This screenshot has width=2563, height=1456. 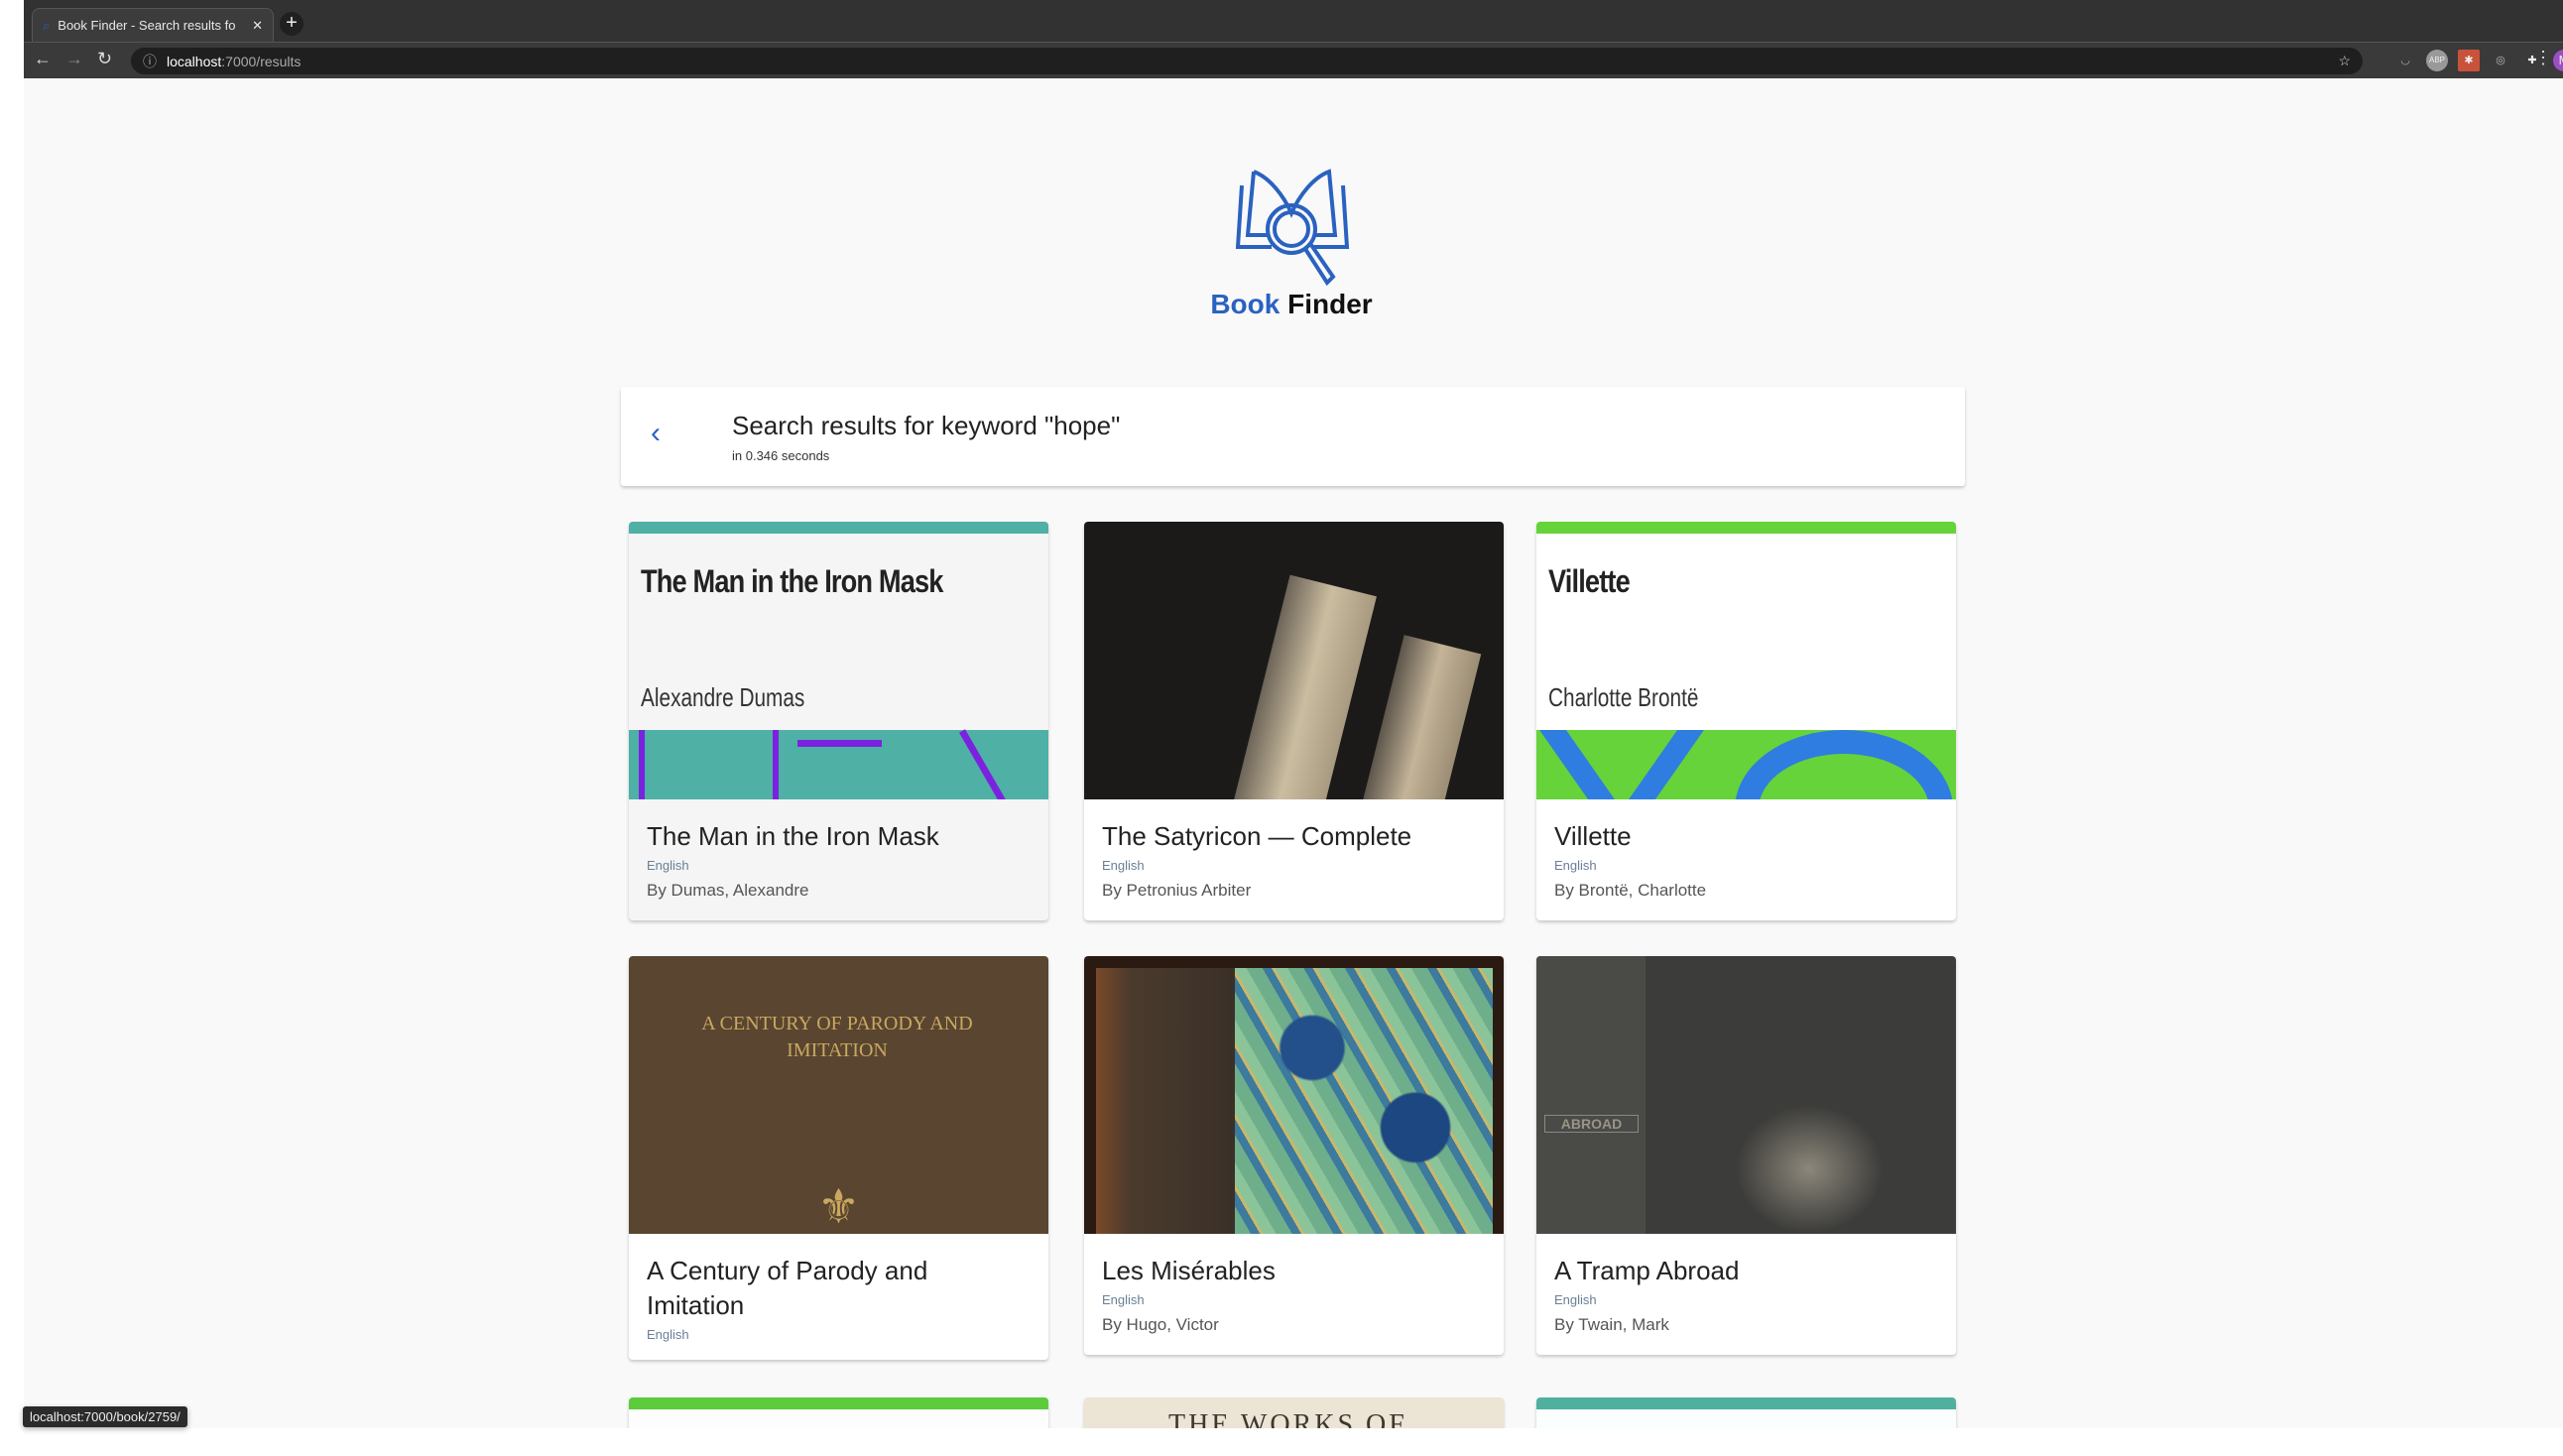 I want to click on close-tab-icon: ✕, so click(x=257, y=26).